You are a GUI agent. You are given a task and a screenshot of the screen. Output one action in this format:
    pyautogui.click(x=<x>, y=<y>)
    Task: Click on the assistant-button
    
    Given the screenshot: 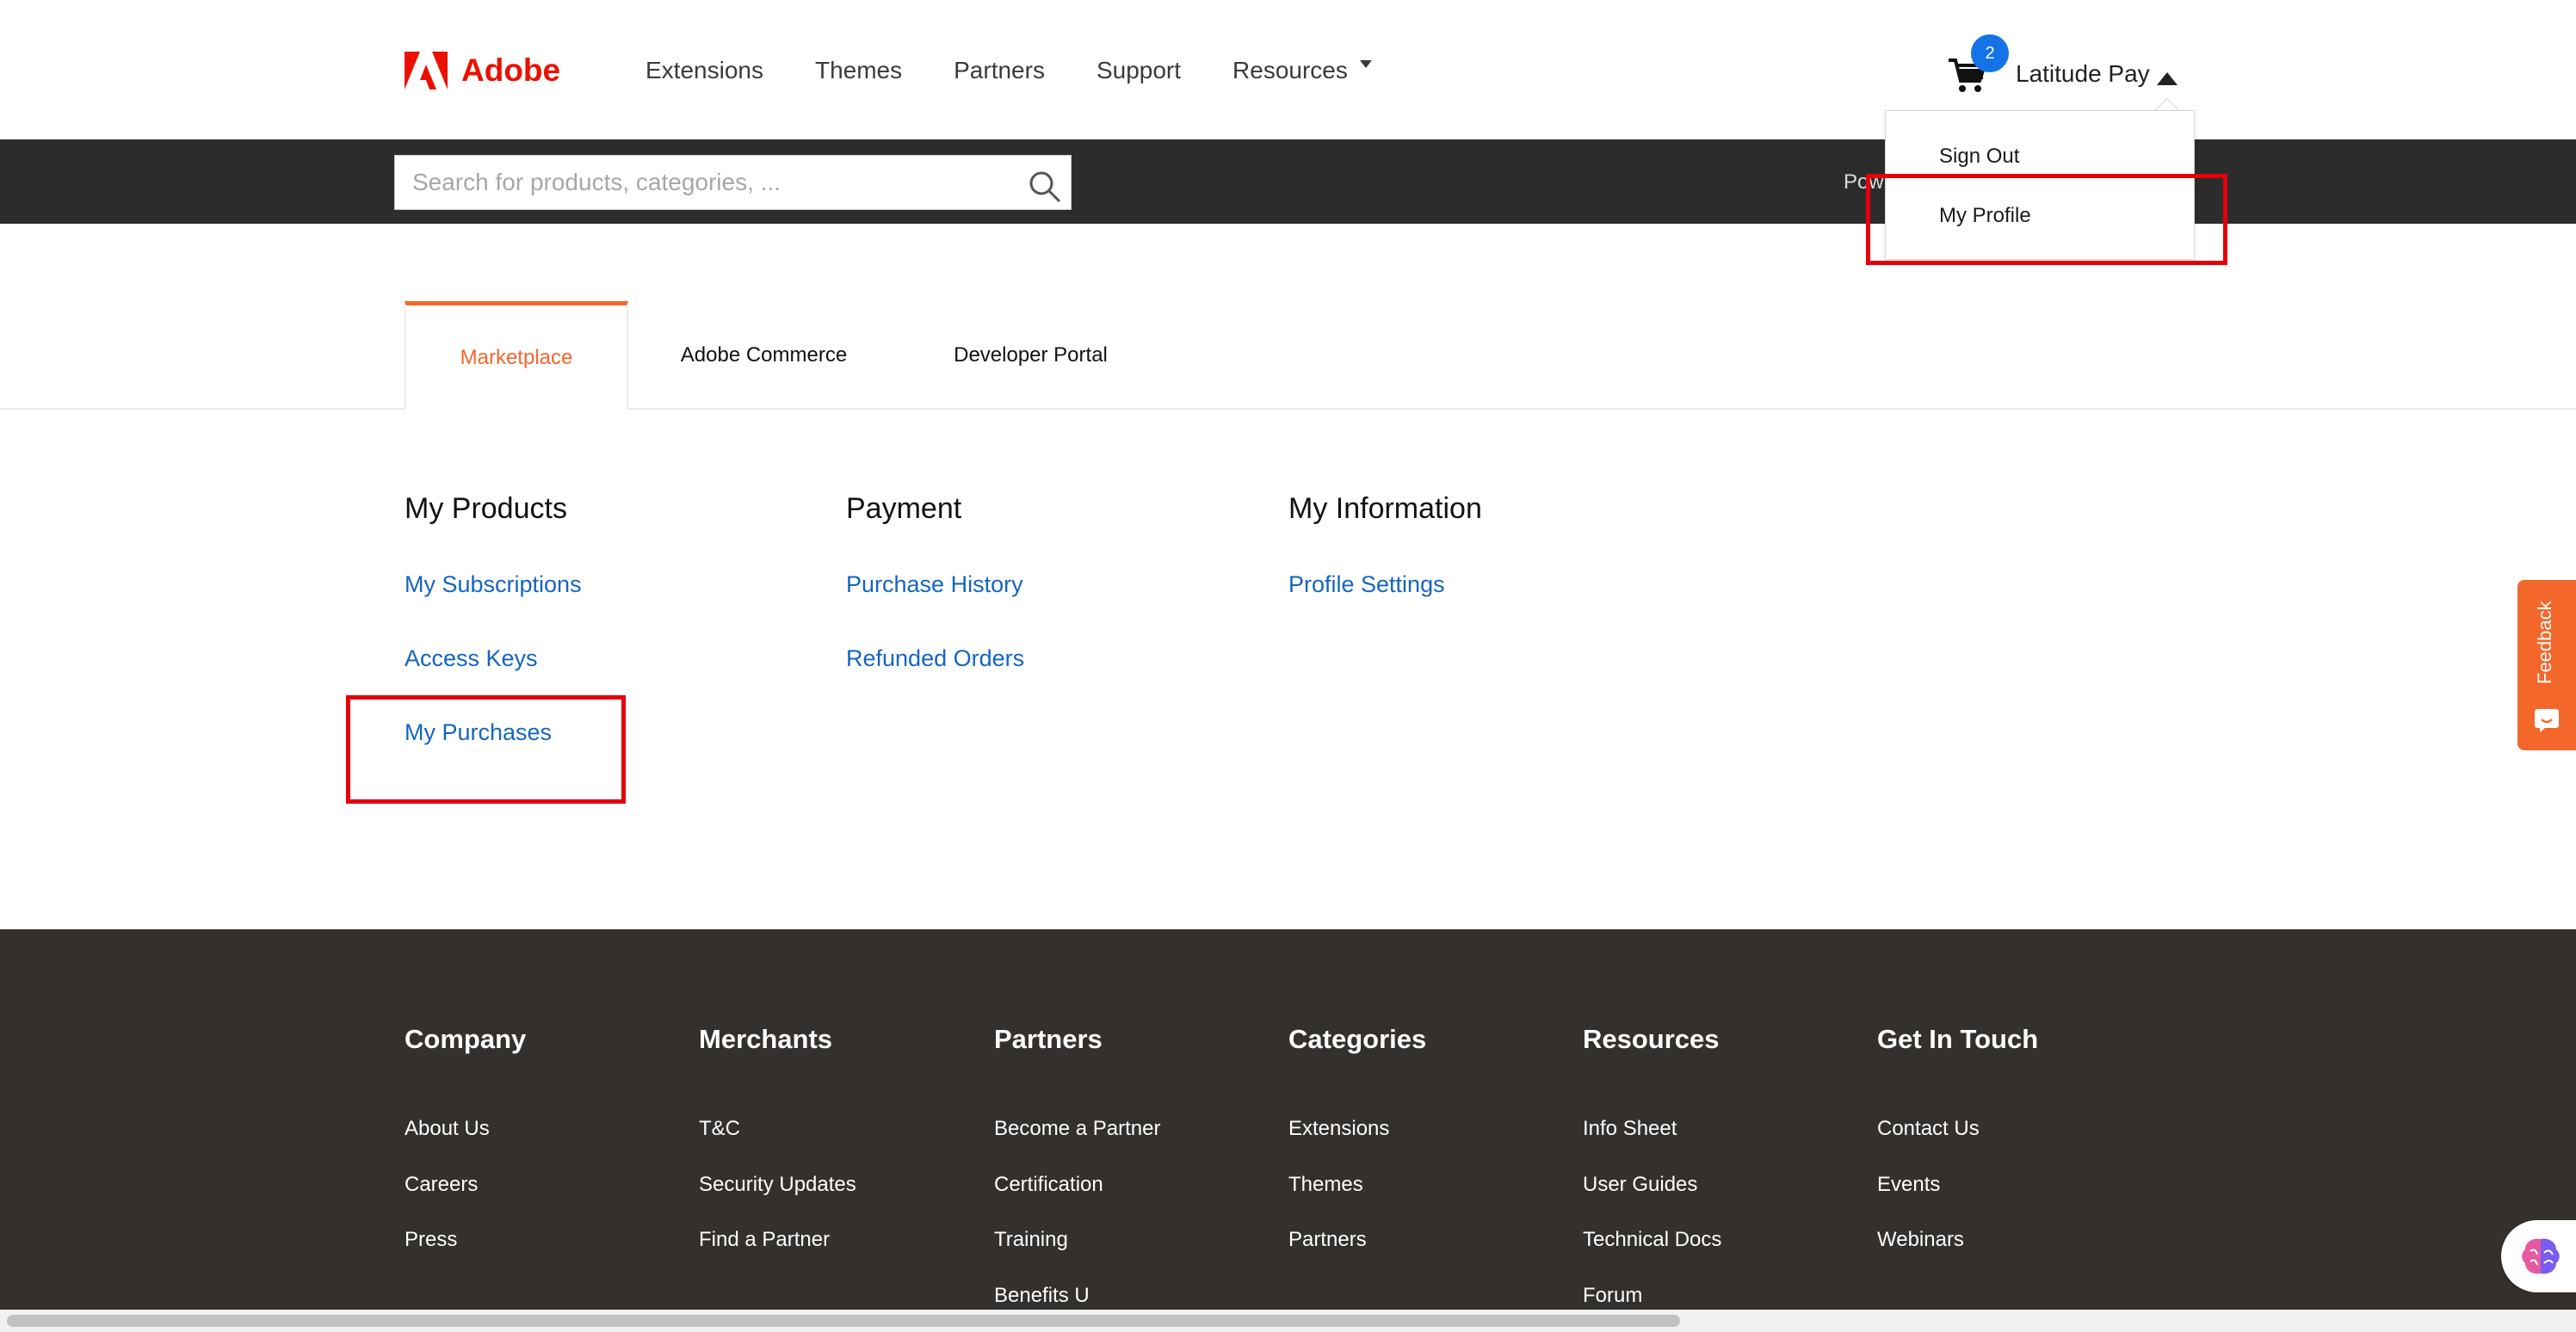 What is the action you would take?
    pyautogui.click(x=2538, y=1256)
    